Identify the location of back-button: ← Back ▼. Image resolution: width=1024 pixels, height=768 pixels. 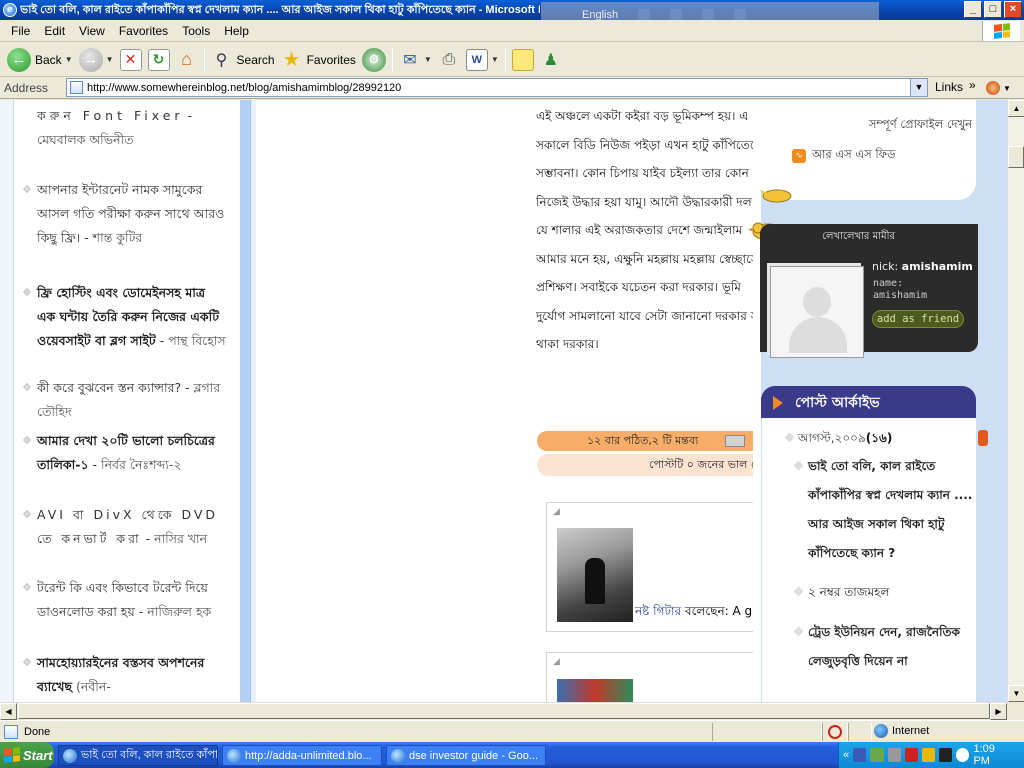
(40, 60).